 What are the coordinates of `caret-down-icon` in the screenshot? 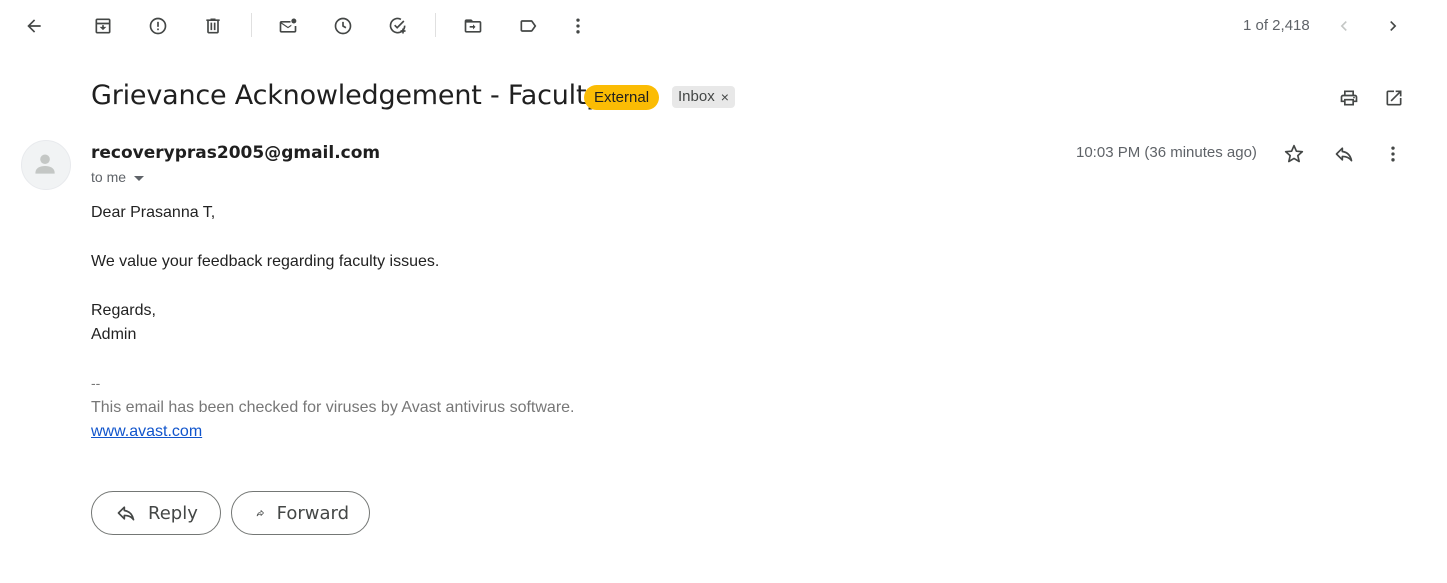 It's located at (139, 178).